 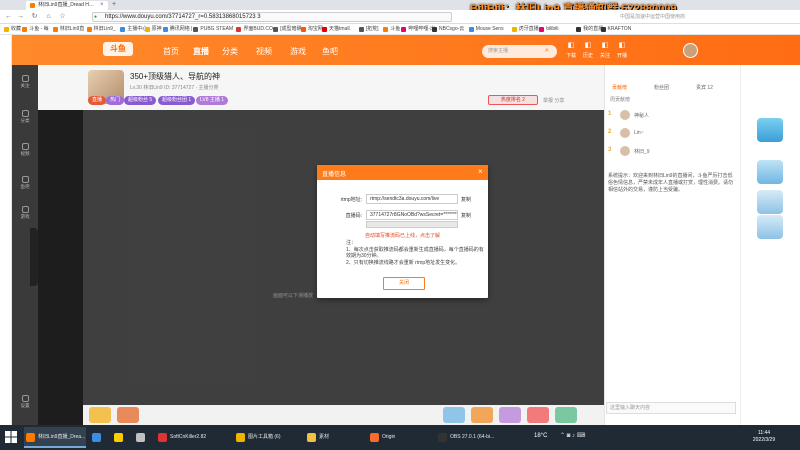 I want to click on bookmark-item: 斗鱼, so click(x=391, y=29).